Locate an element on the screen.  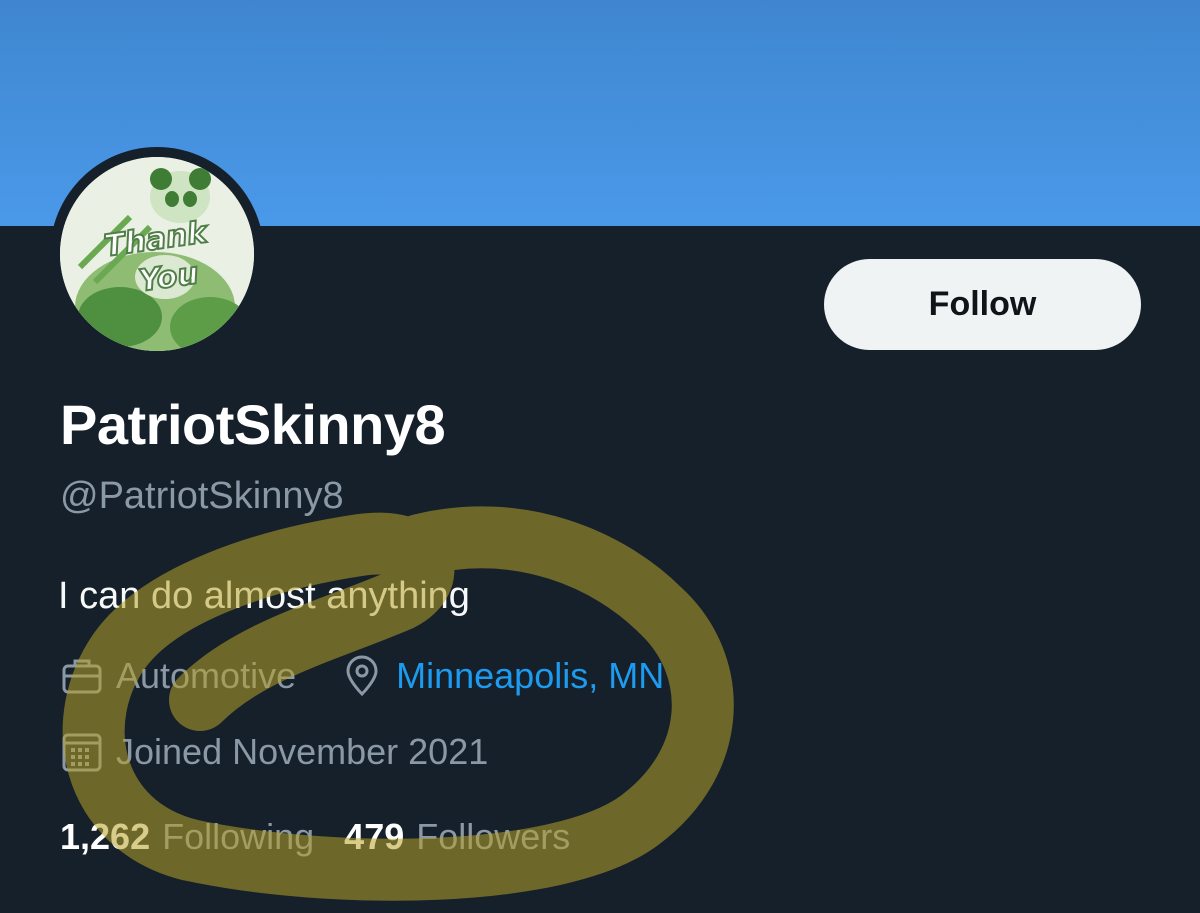
profile-category: Automotive is located at coordinates (178, 676).